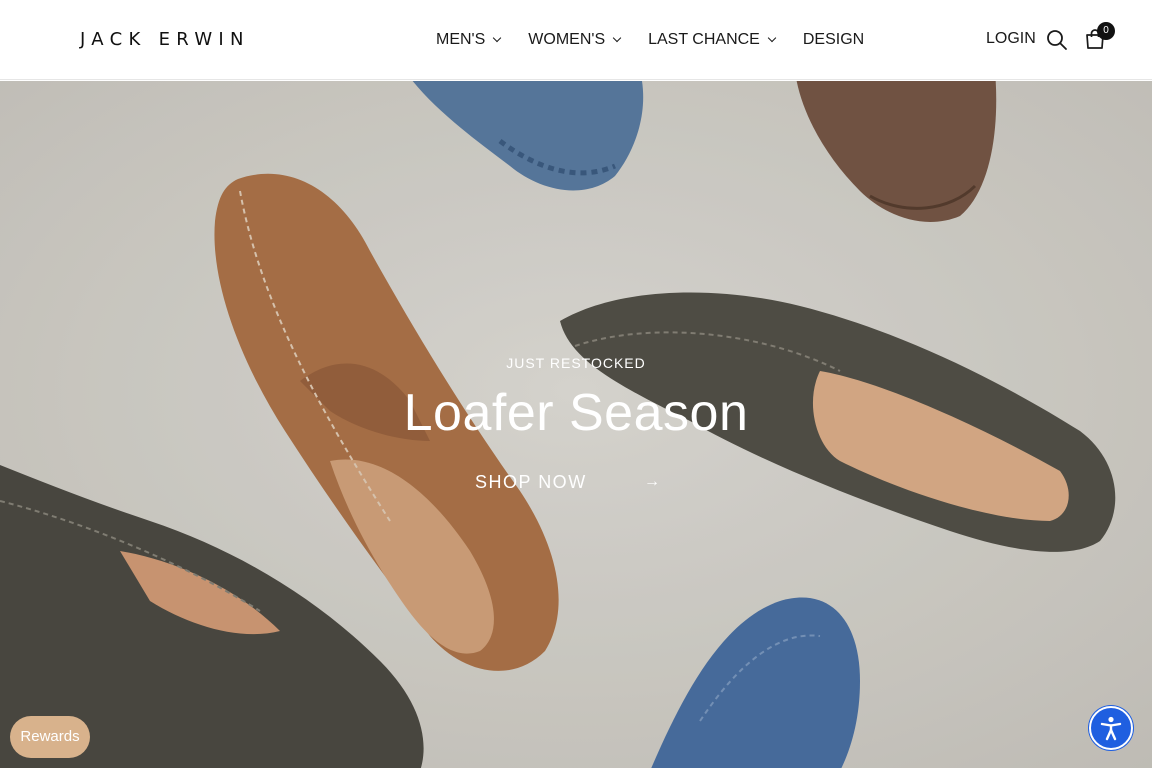 This screenshot has height=768, width=1152. I want to click on accessibility-icon, so click(1111, 728).